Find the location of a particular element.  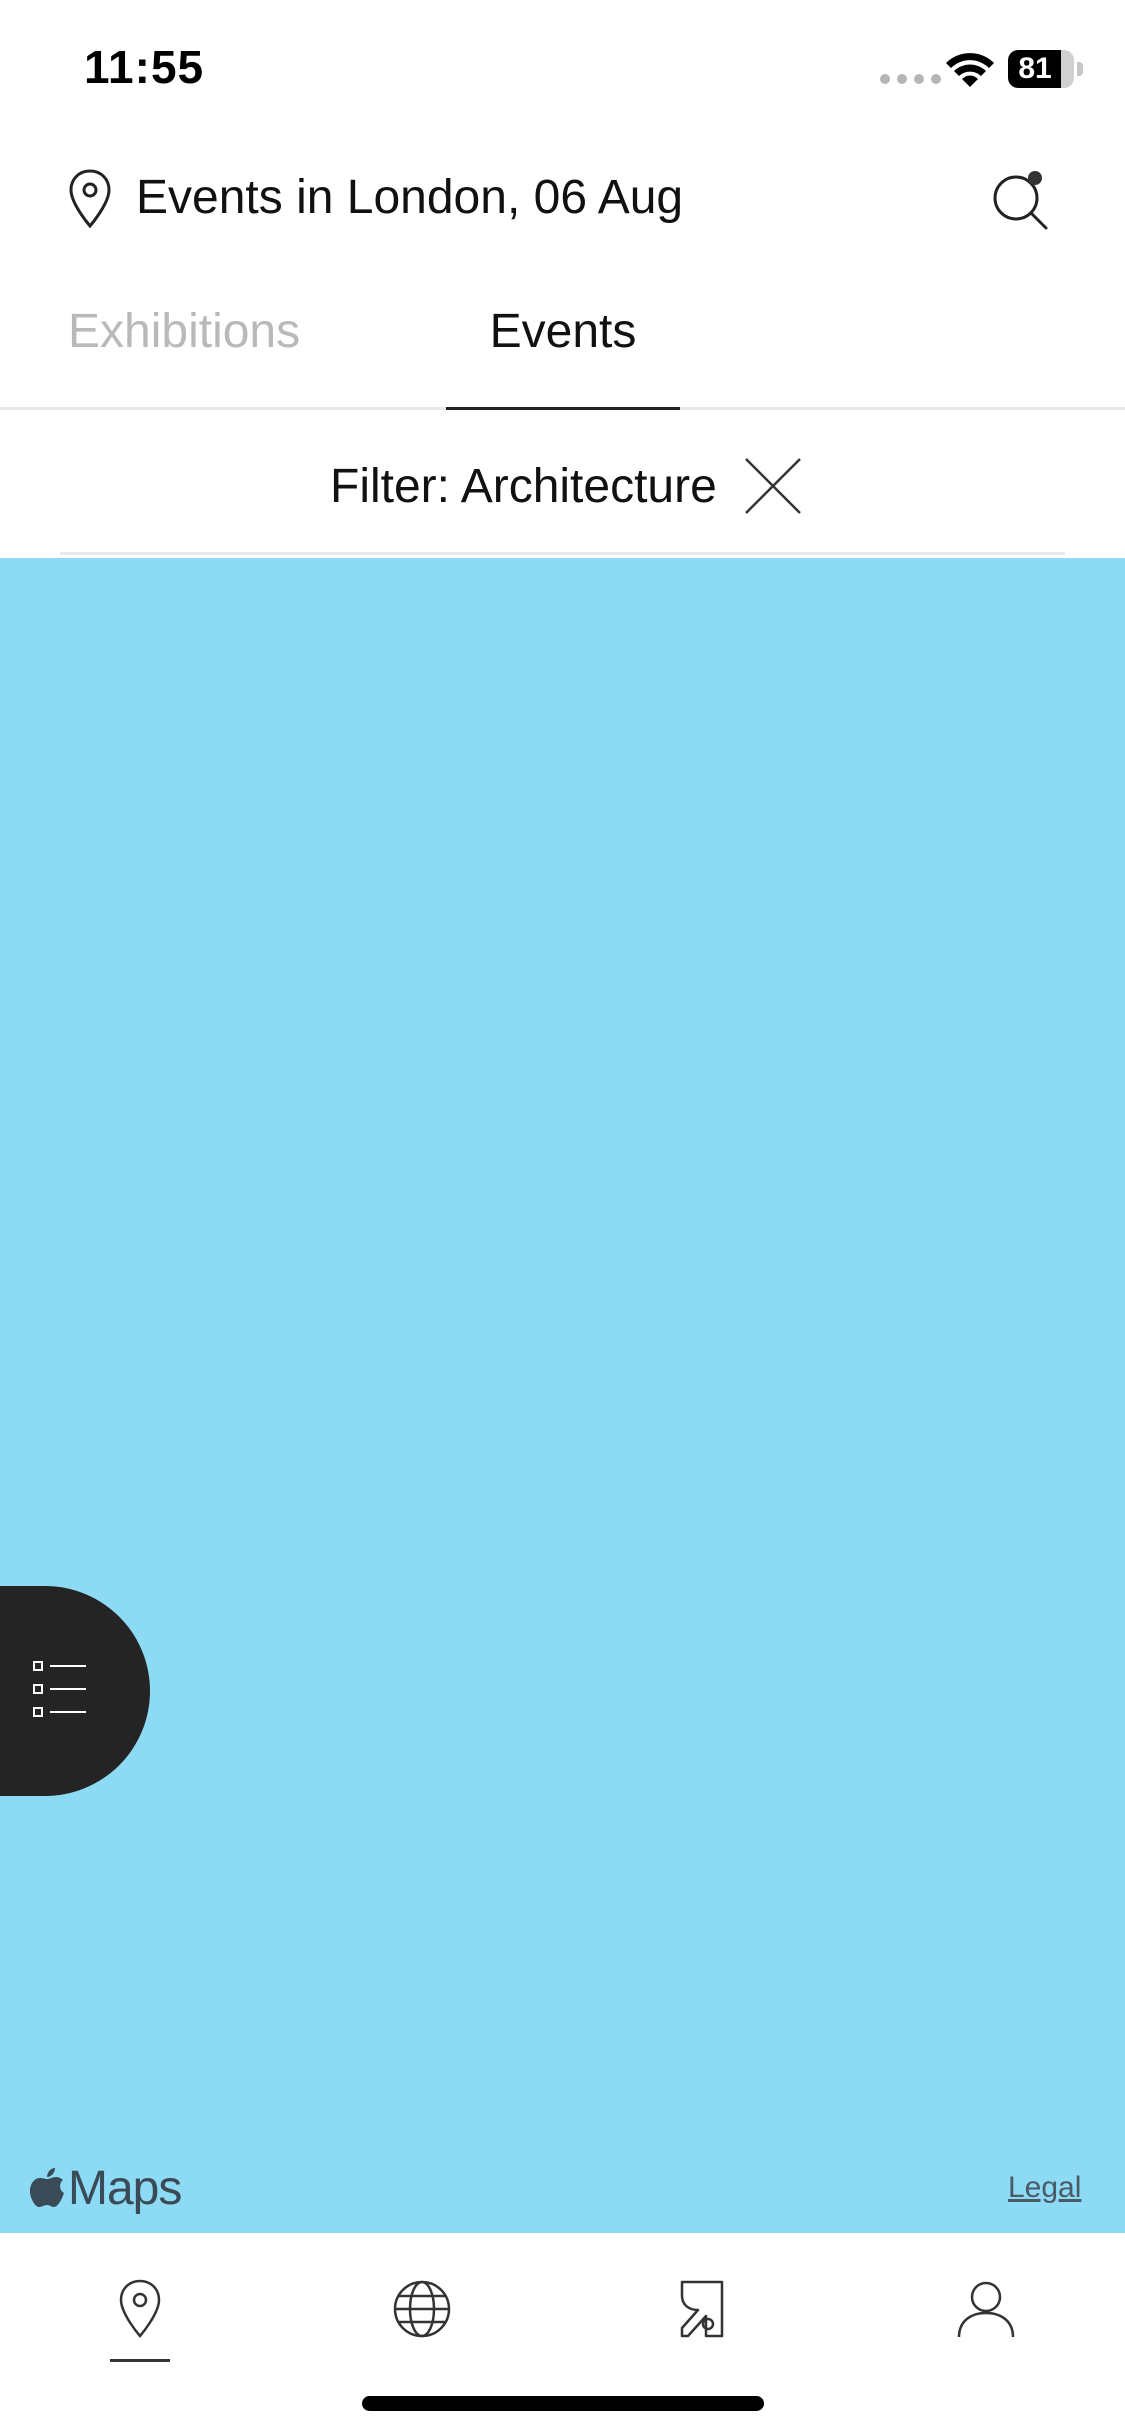

tab-bar-top: Exhibitions Events is located at coordinates (562, 345).